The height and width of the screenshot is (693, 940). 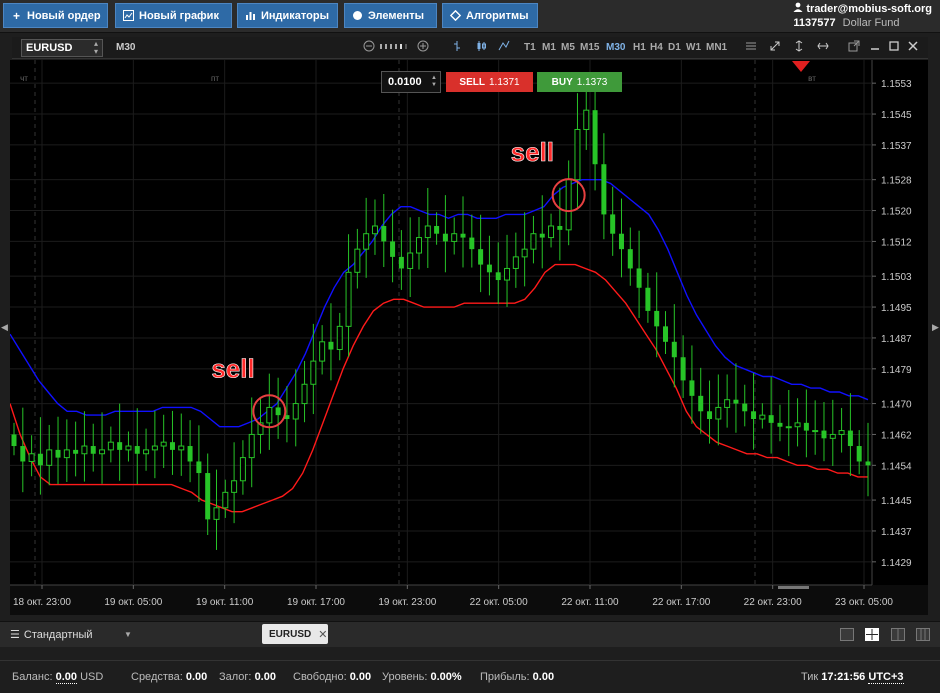 I want to click on y-tick-label: 1.1437, so click(x=896, y=532).